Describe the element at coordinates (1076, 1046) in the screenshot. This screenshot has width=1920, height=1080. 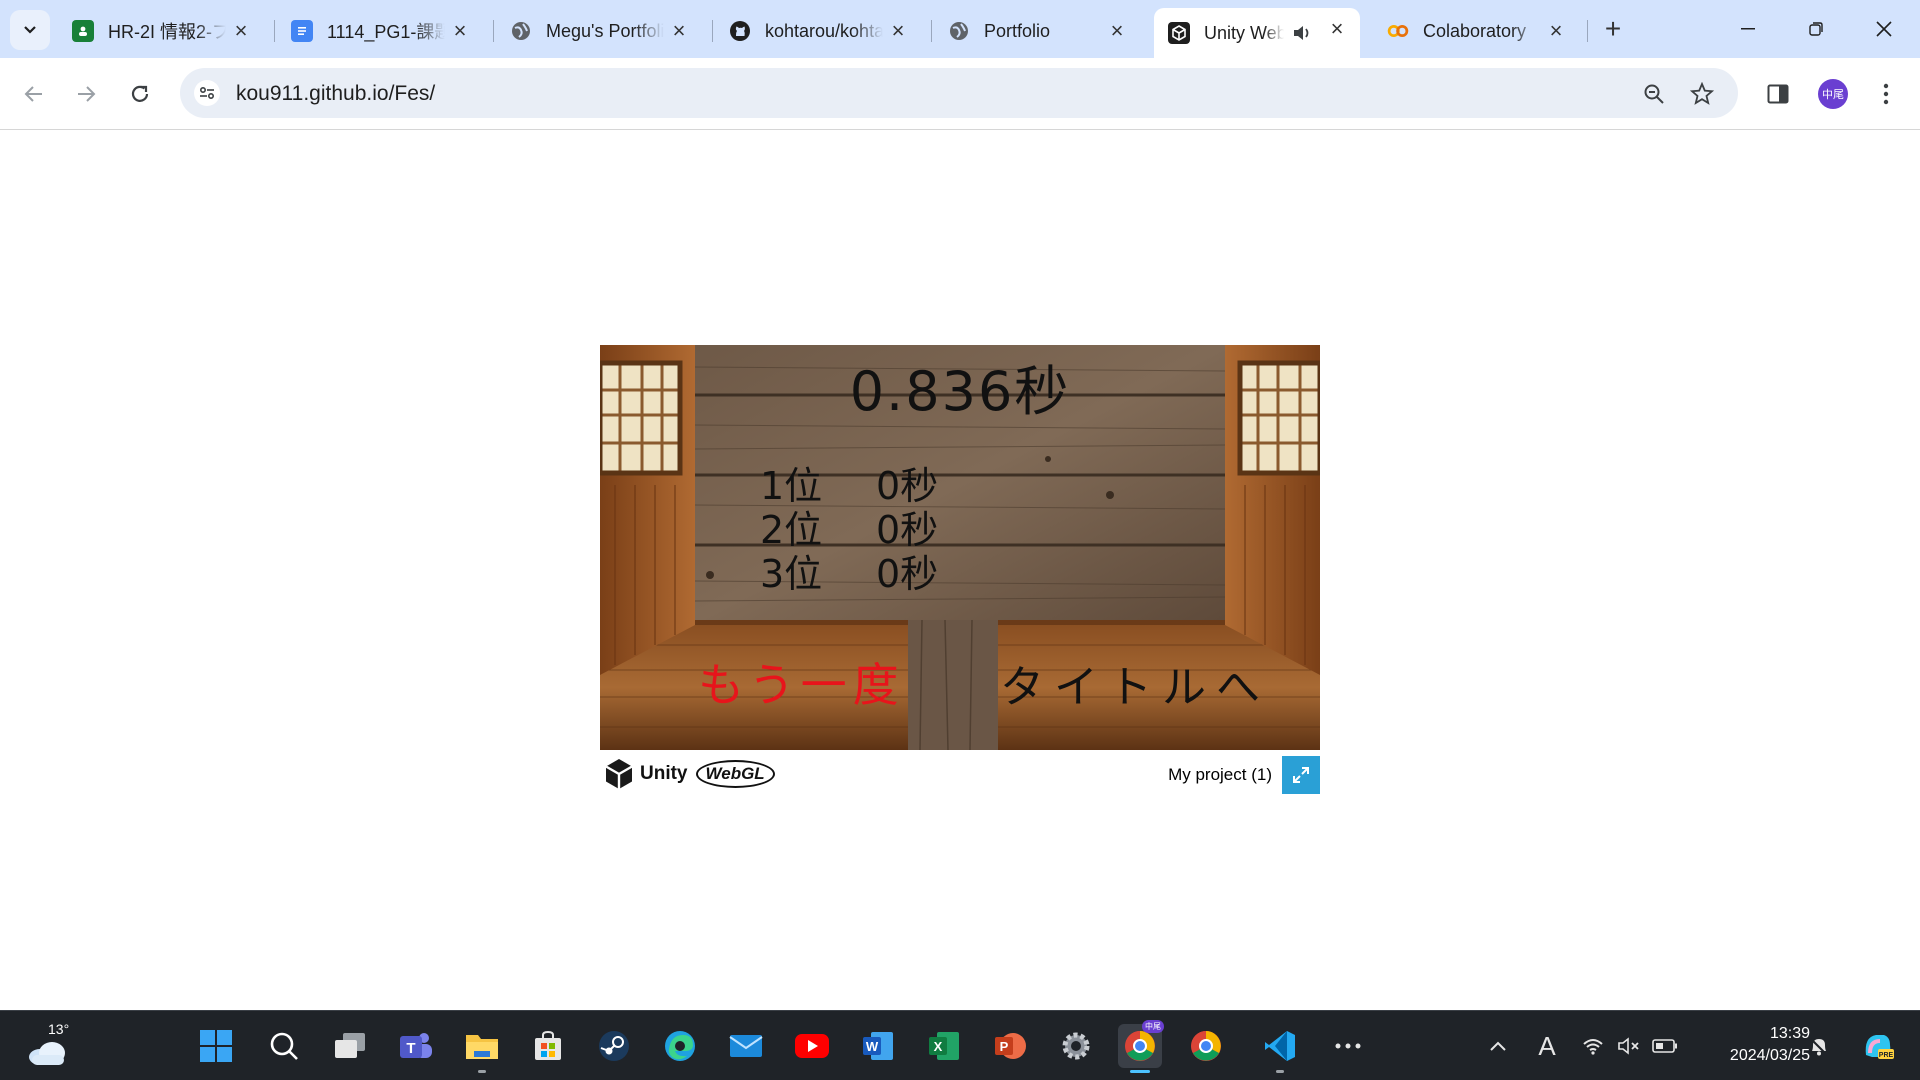
I see `settings-app` at that location.